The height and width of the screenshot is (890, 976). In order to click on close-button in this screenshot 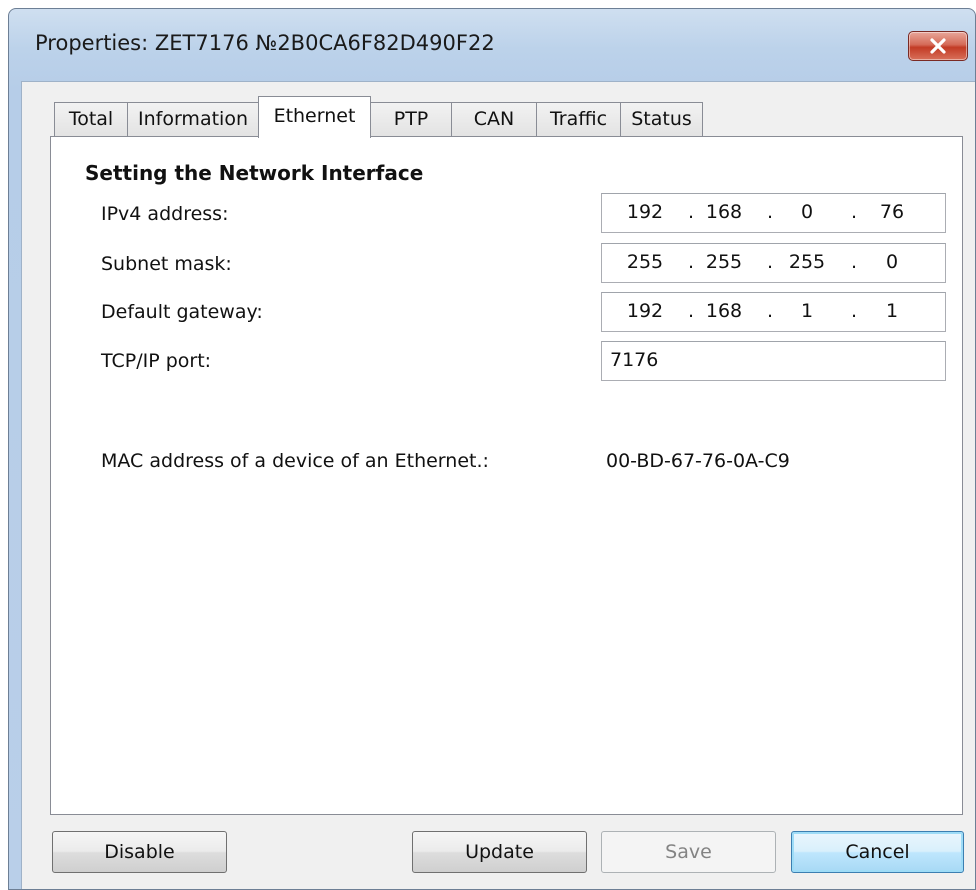, I will do `click(938, 46)`.